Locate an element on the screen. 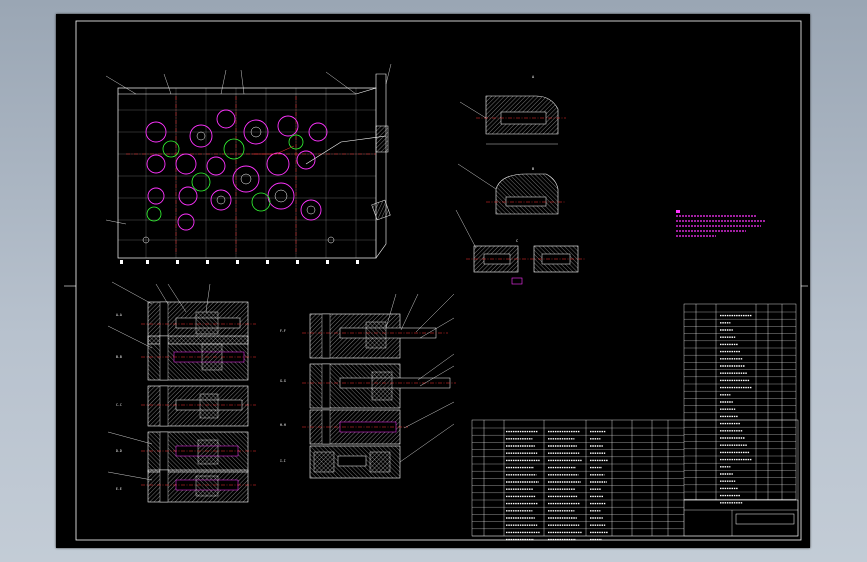  detail-view-c: C is located at coordinates (520, 247).